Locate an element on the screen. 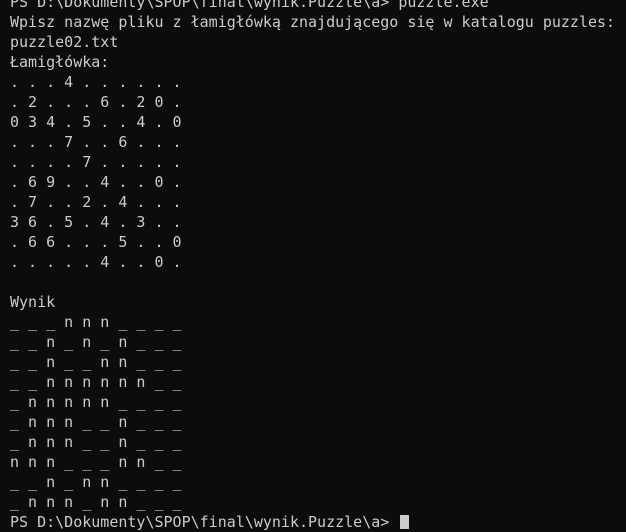 This screenshot has width=626, height=532. puzzle-row: . . . . 7 . . . . . is located at coordinates (96, 162).